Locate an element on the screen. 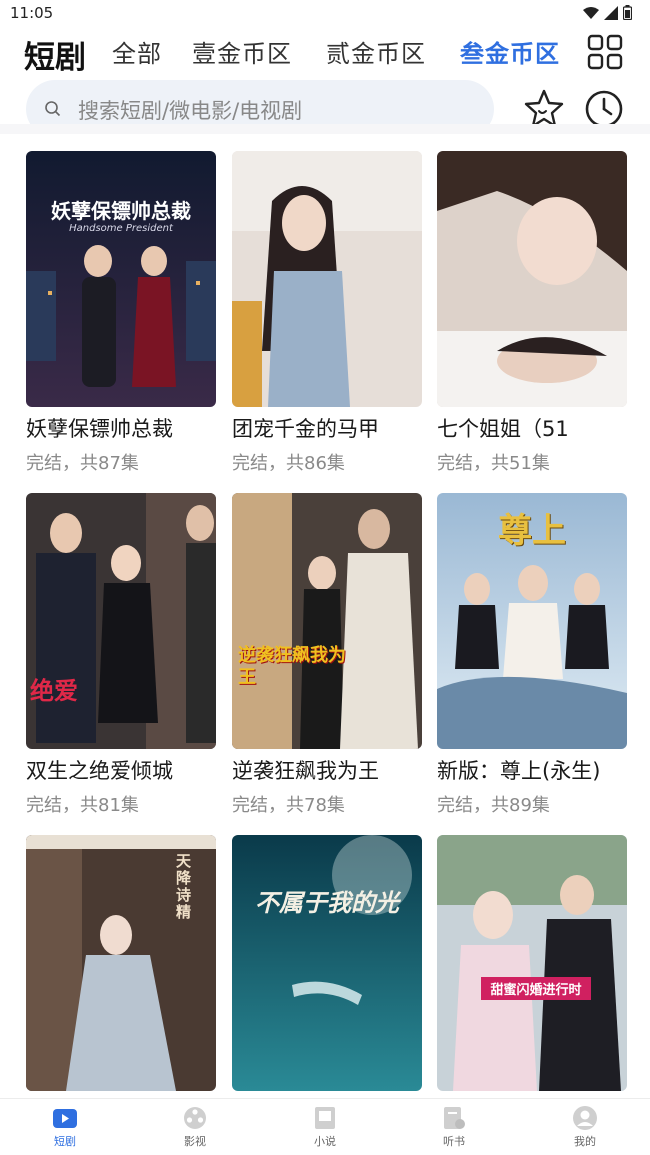 The image size is (650, 1155). profile-icon is located at coordinates (585, 1118).